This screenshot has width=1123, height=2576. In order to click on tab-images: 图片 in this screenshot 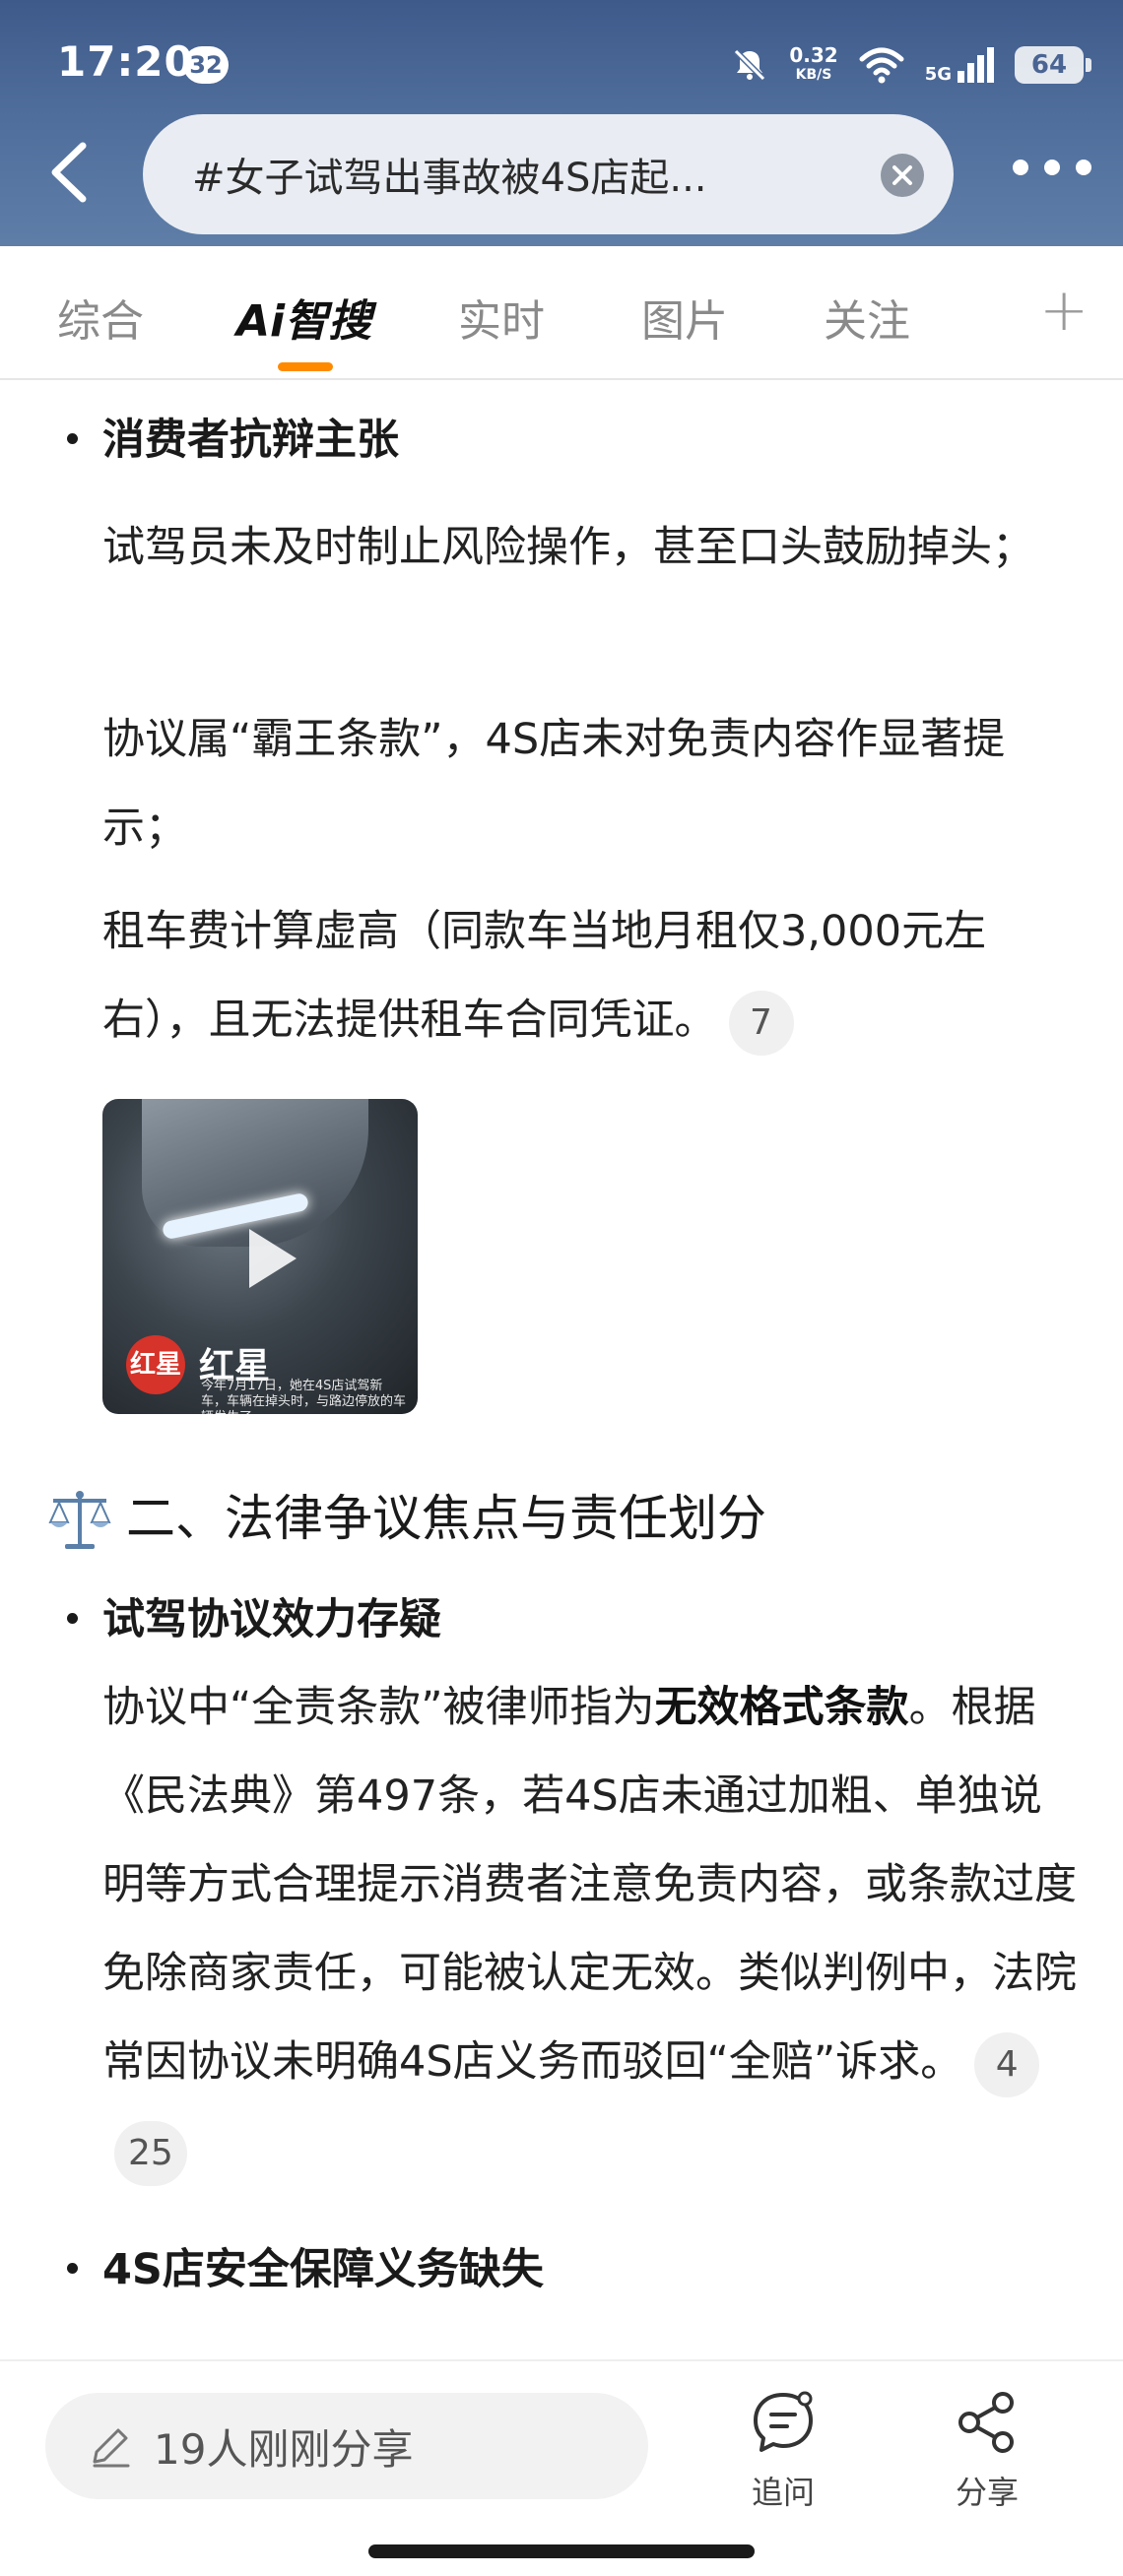, I will do `click(684, 317)`.